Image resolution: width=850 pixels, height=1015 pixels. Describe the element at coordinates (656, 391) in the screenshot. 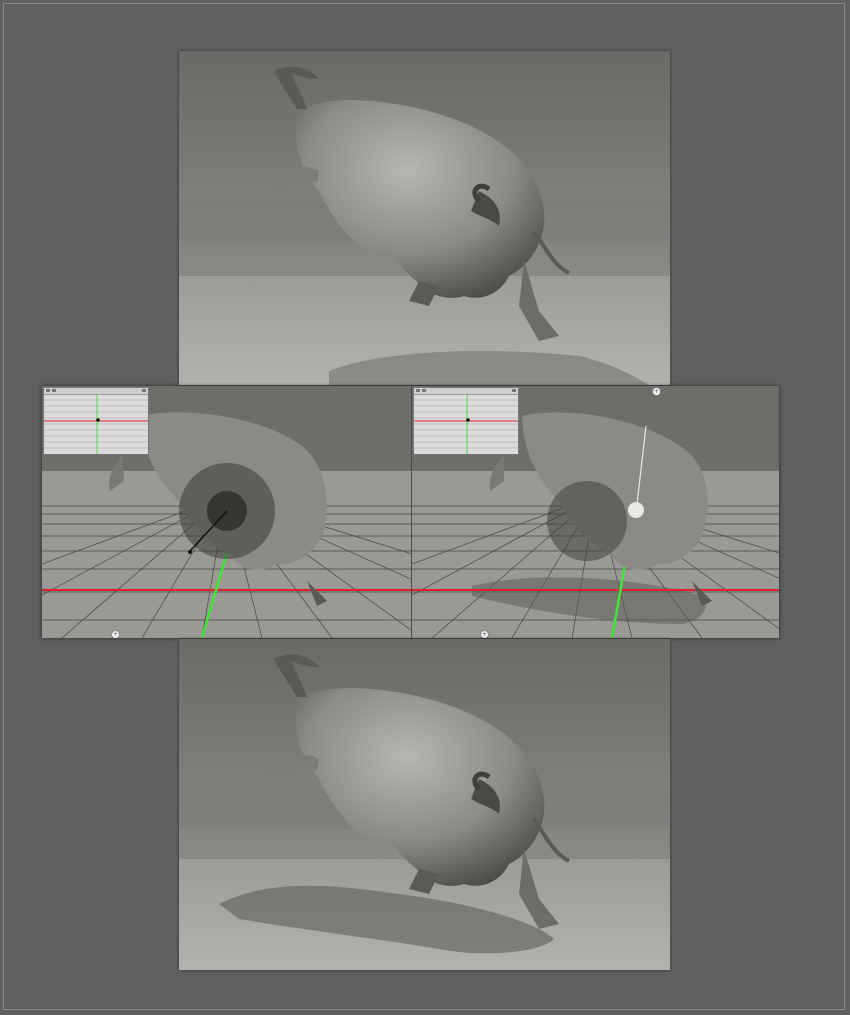

I see `viewport-right-top-handle-icon: +` at that location.